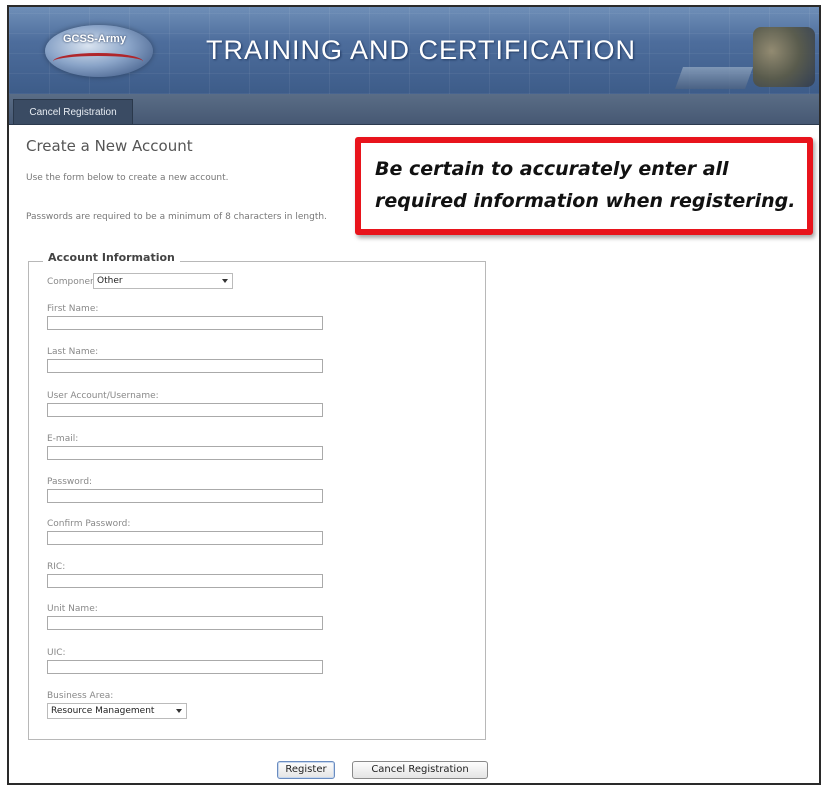 This screenshot has width=829, height=789. What do you see at coordinates (103, 711) in the screenshot?
I see `business-area-select-value: Resource Management` at bounding box center [103, 711].